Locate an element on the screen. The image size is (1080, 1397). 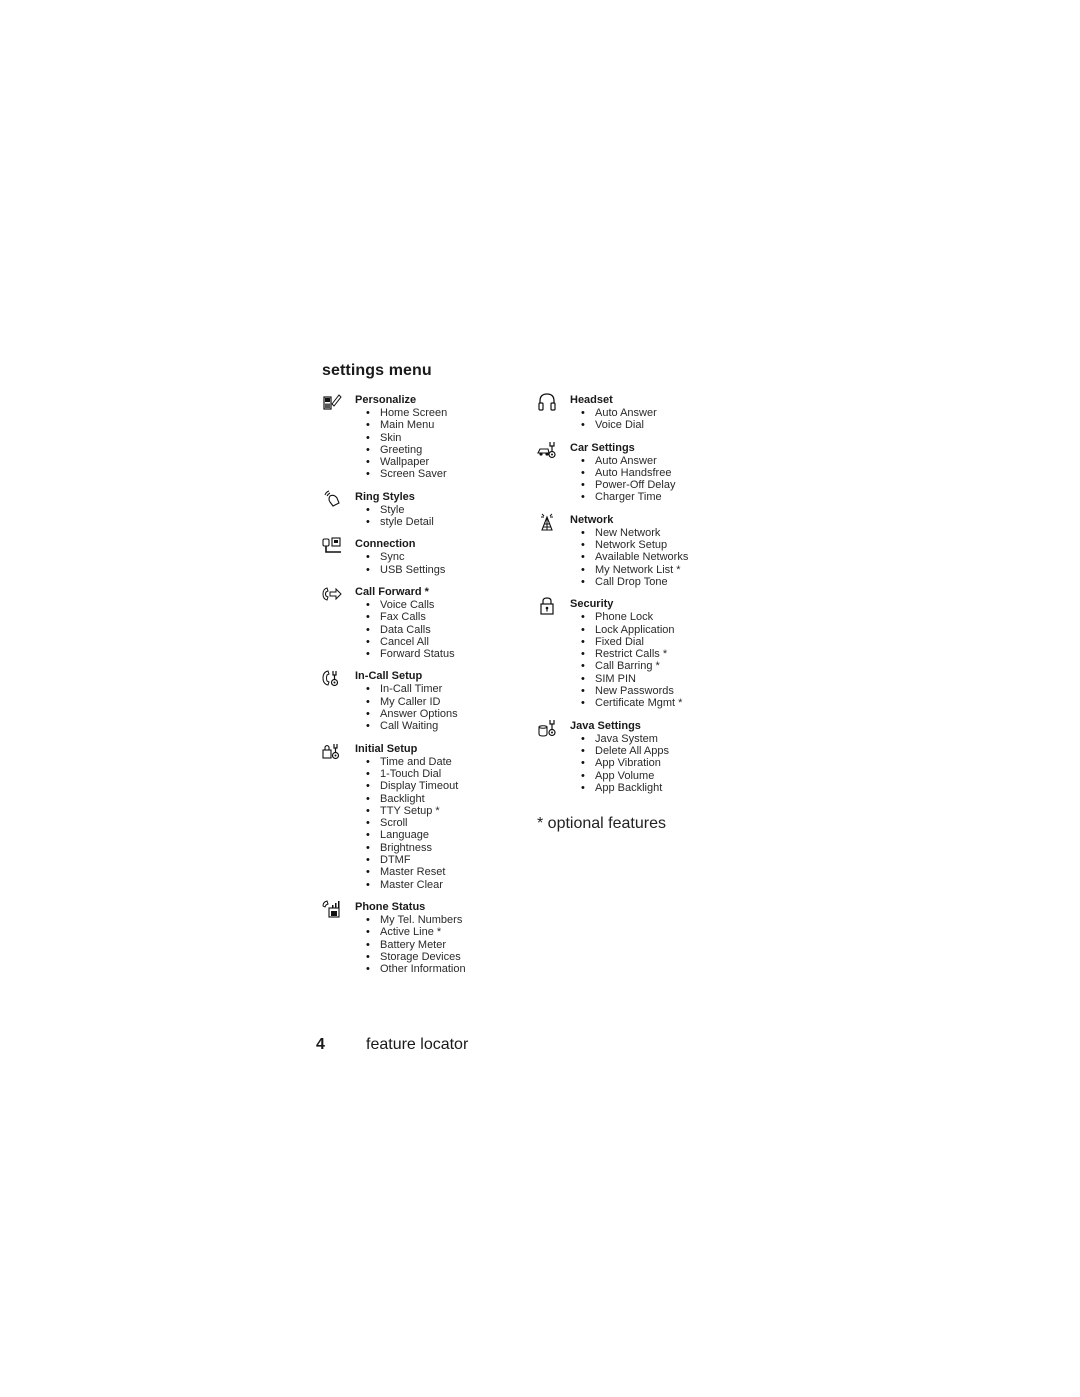
connection-icon is located at coordinates (332, 546).